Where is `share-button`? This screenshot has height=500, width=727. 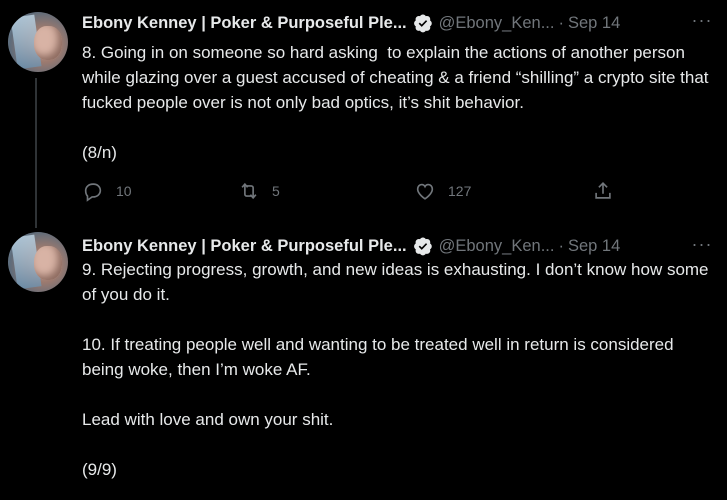 share-button is located at coordinates (603, 191).